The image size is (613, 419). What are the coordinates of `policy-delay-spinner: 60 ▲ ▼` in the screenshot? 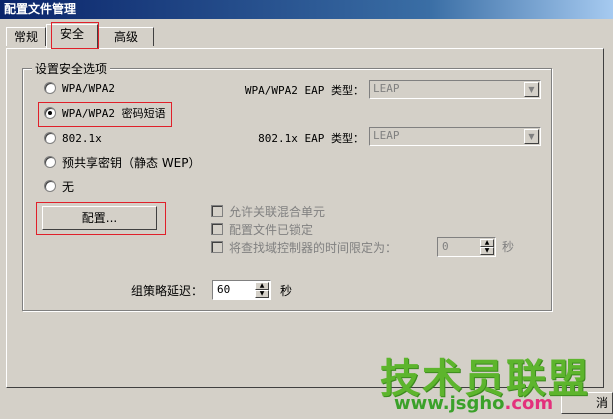 It's located at (241, 290).